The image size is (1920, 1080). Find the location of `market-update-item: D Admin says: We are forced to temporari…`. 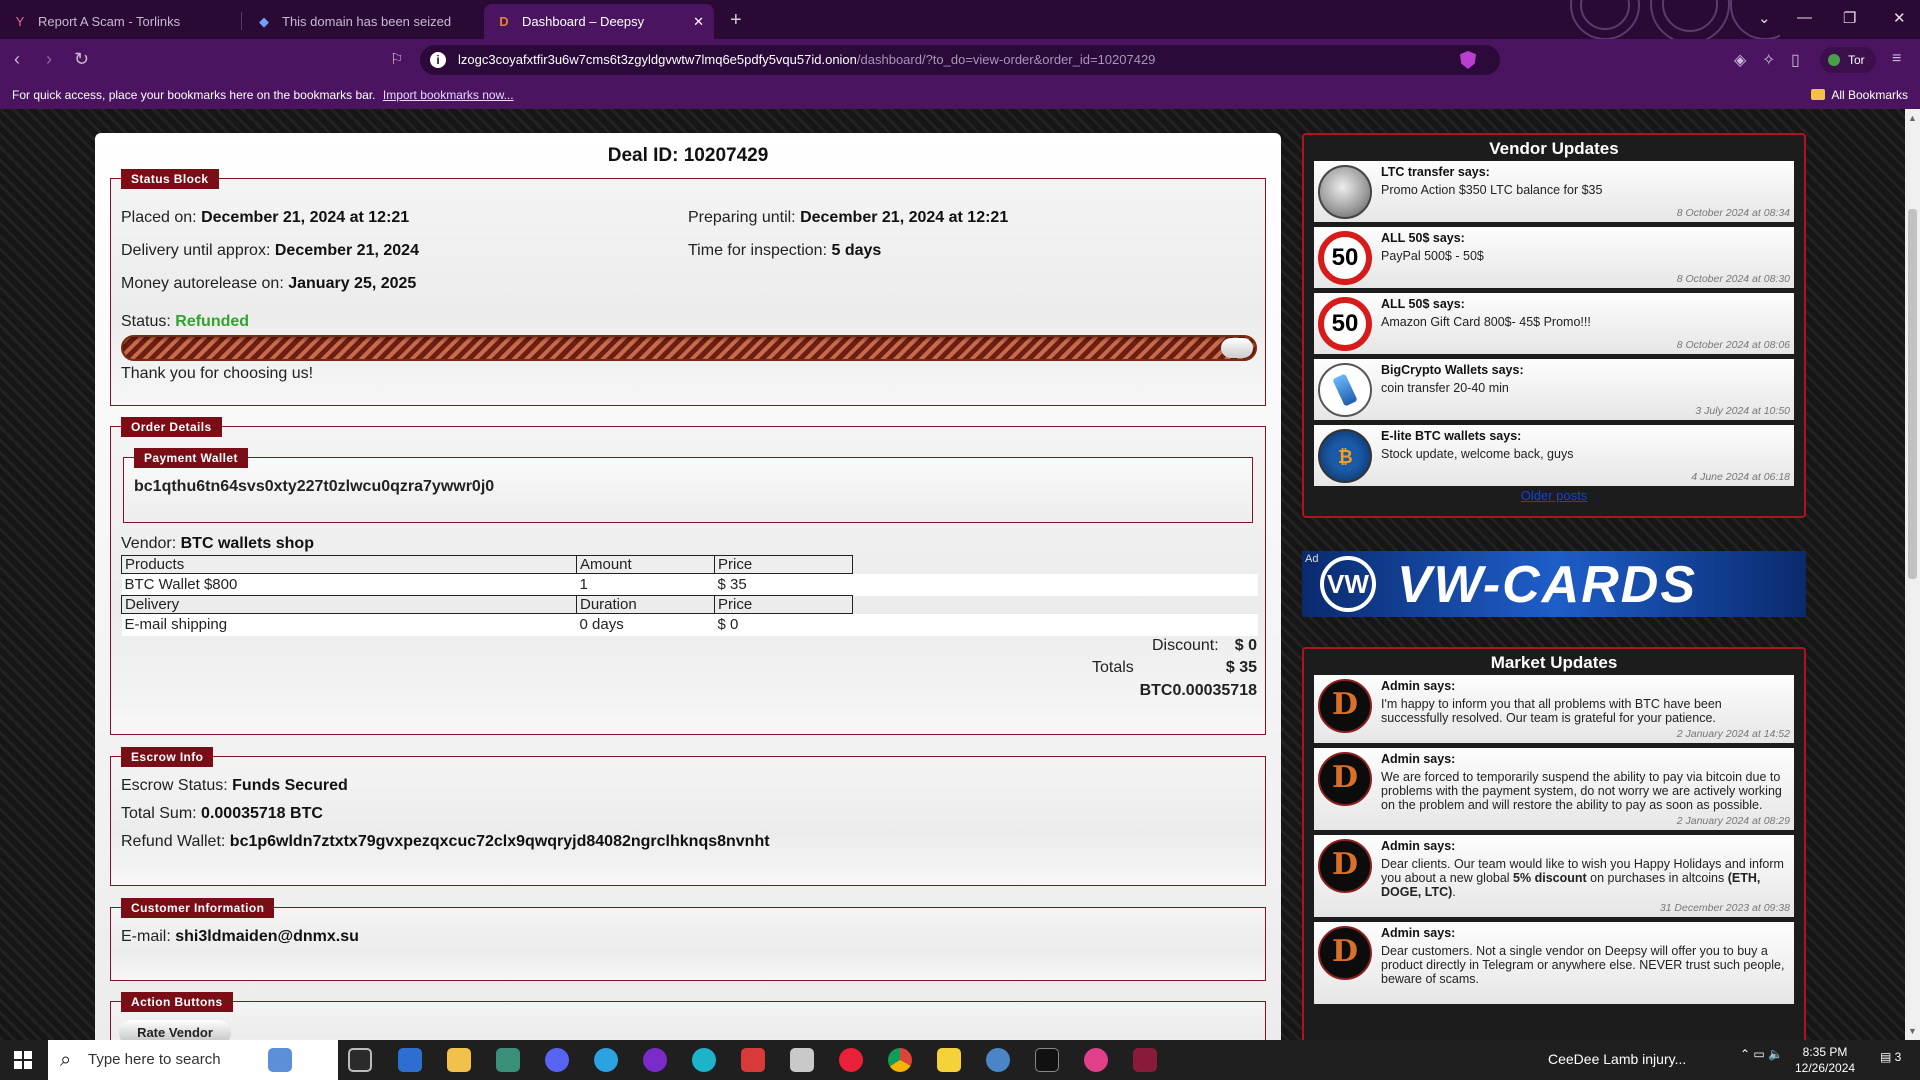

market-update-item: D Admin says: We are forced to temporari… is located at coordinates (1554, 789).